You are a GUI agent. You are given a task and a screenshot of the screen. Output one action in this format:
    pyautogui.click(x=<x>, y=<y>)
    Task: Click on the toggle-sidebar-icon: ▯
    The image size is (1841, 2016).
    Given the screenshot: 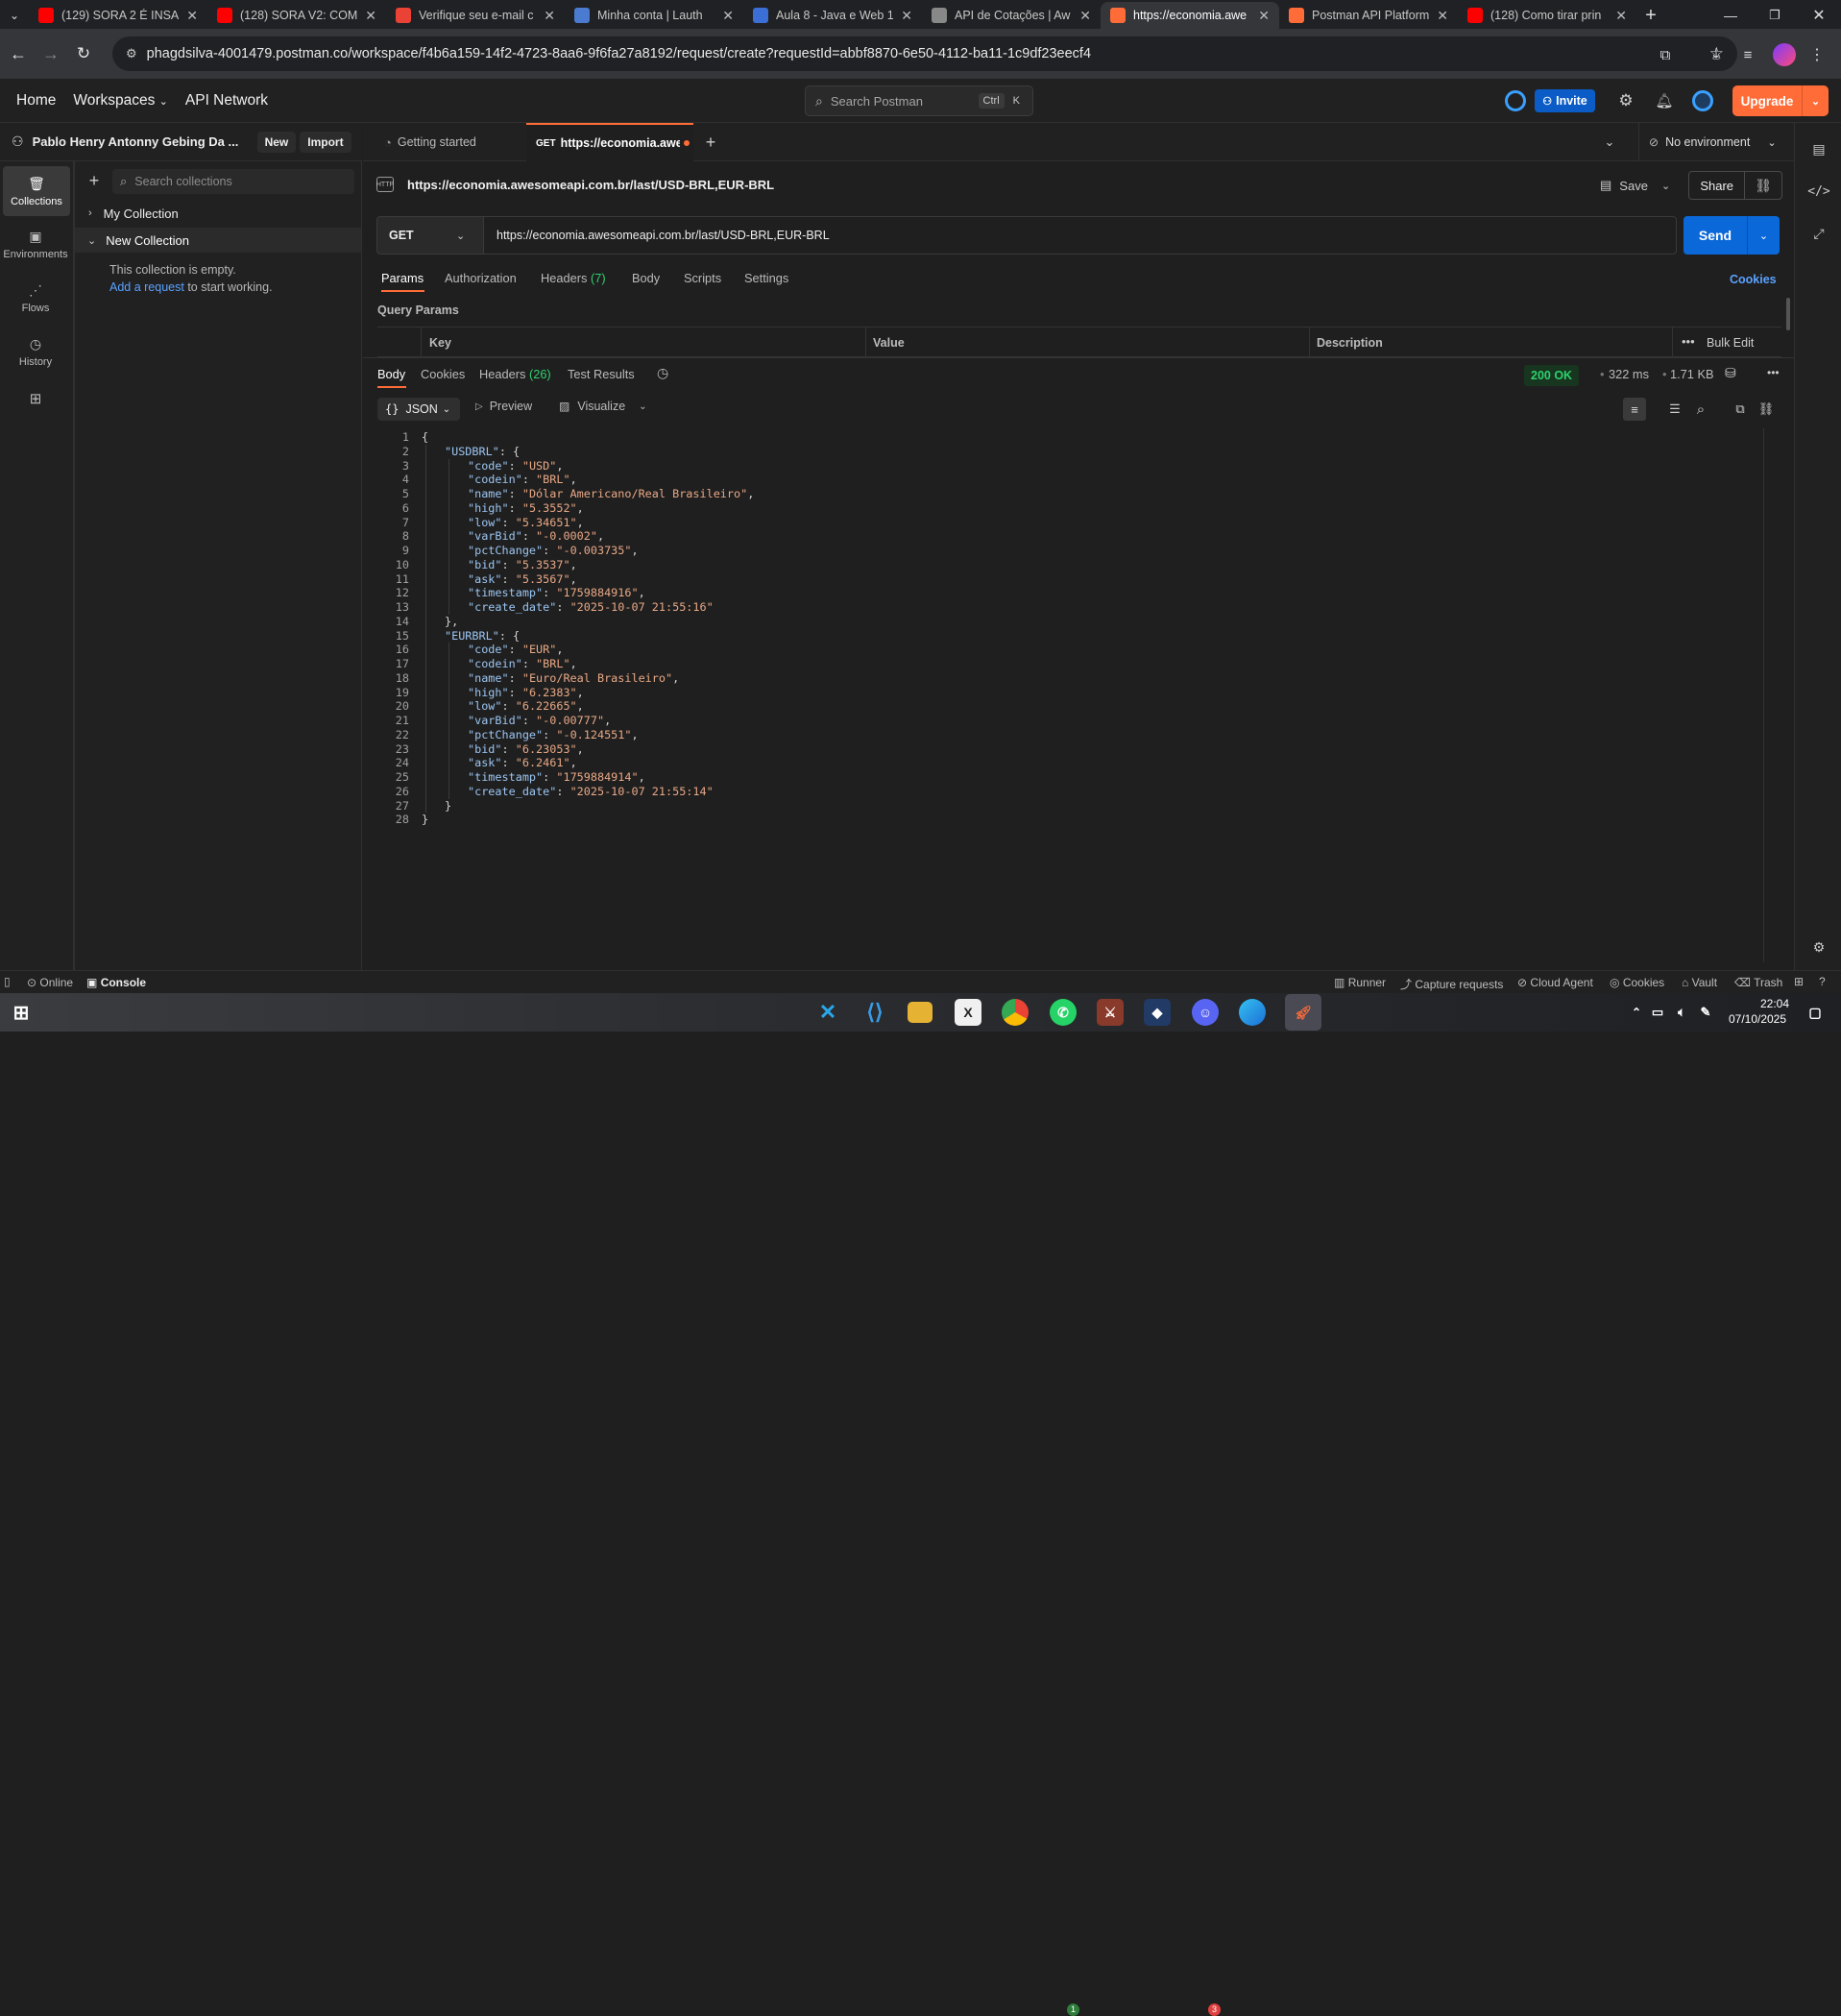 What is the action you would take?
    pyautogui.click(x=7, y=981)
    